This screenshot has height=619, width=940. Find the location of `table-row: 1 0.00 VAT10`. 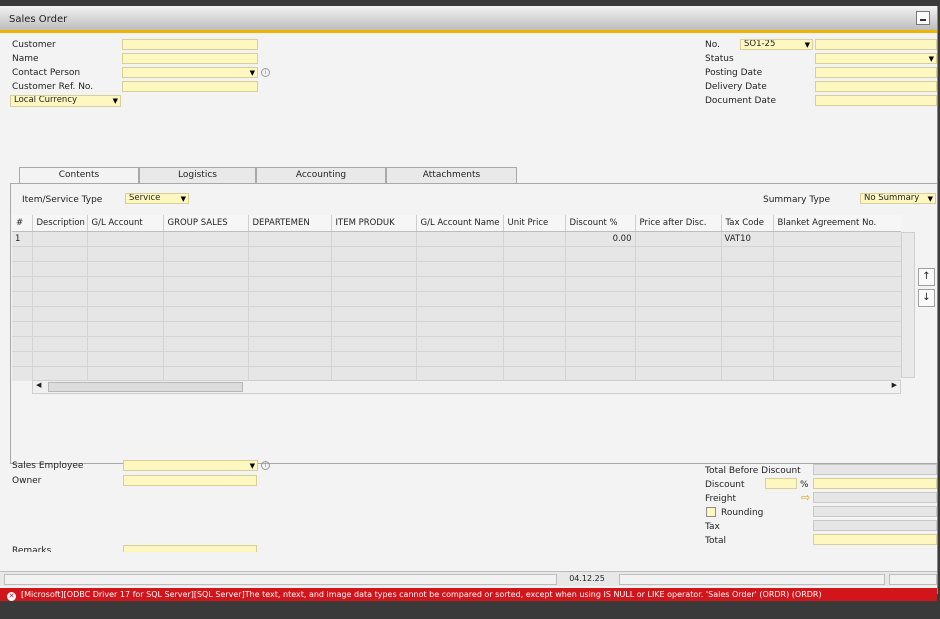

table-row: 1 0.00 VAT10 is located at coordinates (456, 239).